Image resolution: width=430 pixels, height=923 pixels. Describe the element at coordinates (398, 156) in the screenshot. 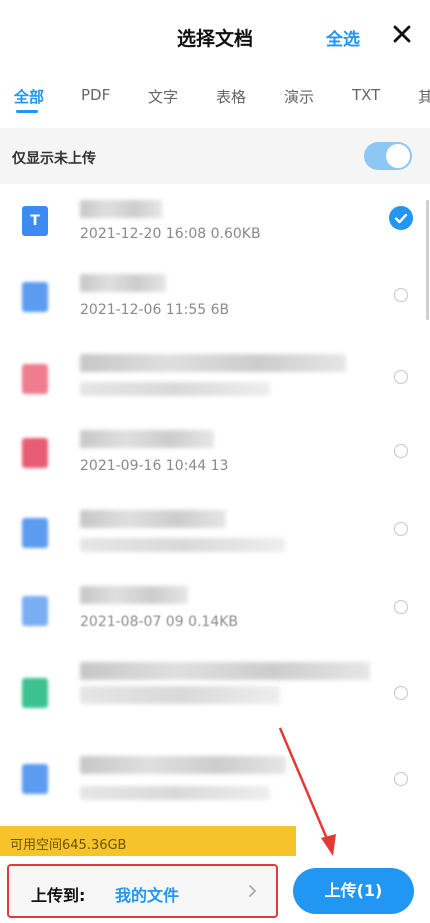

I see `toggle-knob` at that location.